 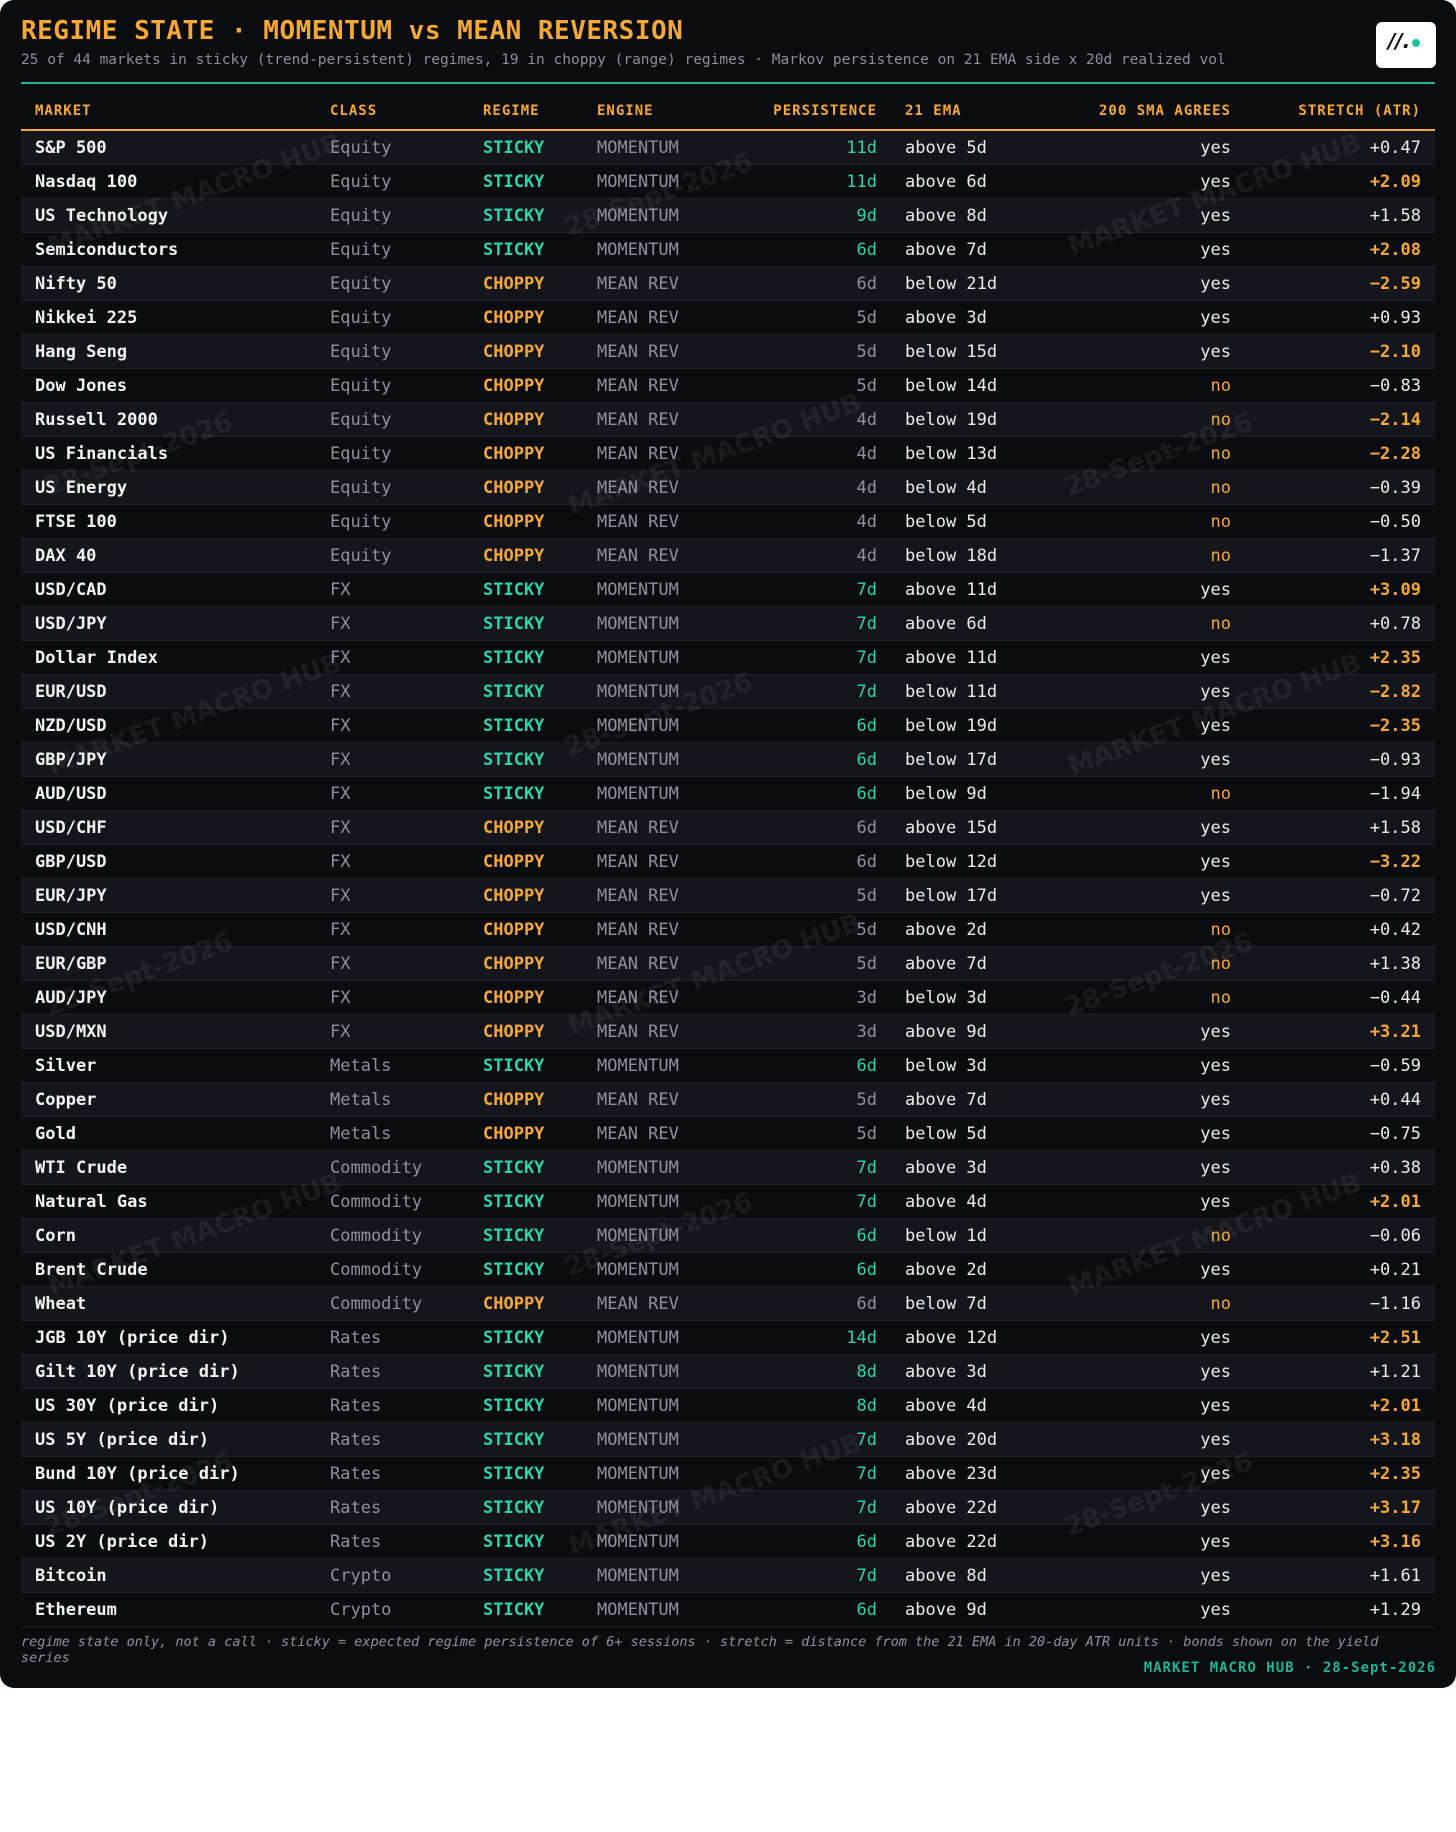 I want to click on cell-ema21: above 7d, so click(x=946, y=250).